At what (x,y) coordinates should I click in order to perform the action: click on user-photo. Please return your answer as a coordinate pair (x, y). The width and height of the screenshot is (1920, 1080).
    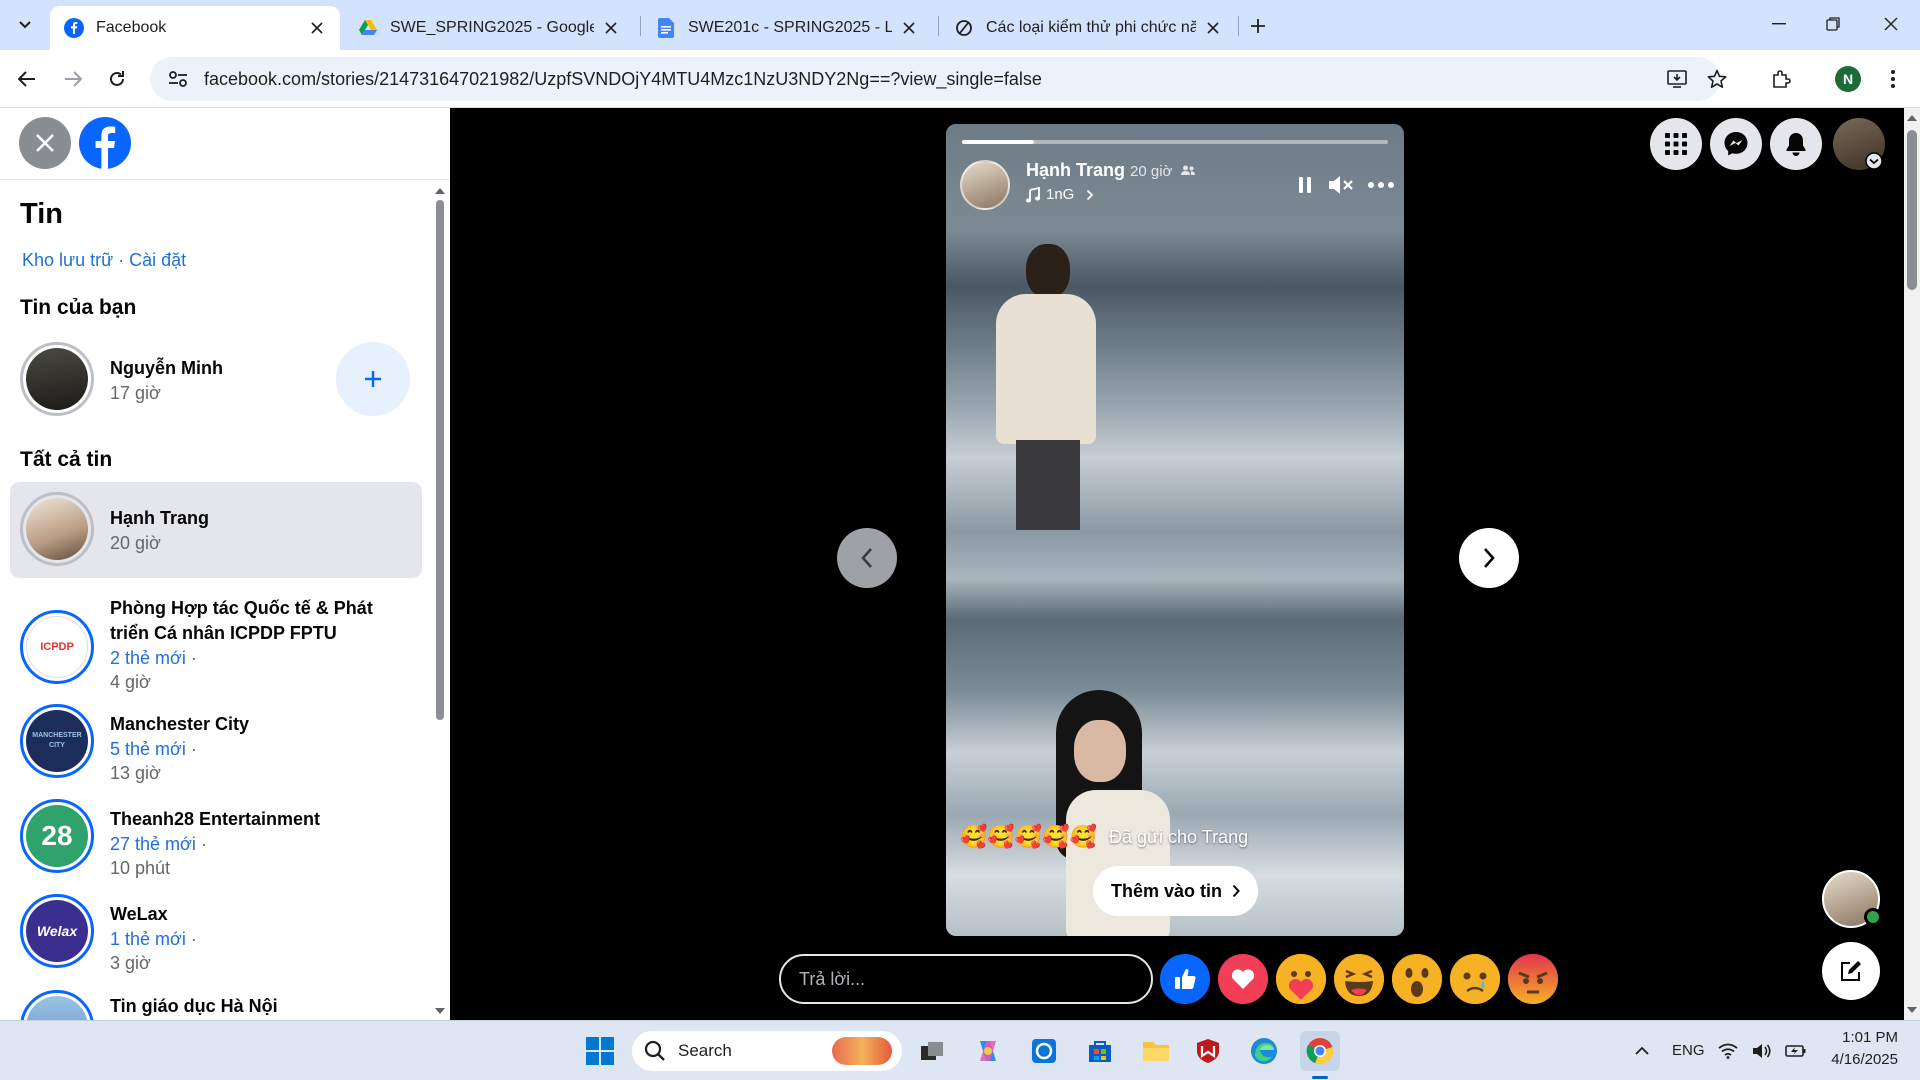
    Looking at the image, I should click on (57, 529).